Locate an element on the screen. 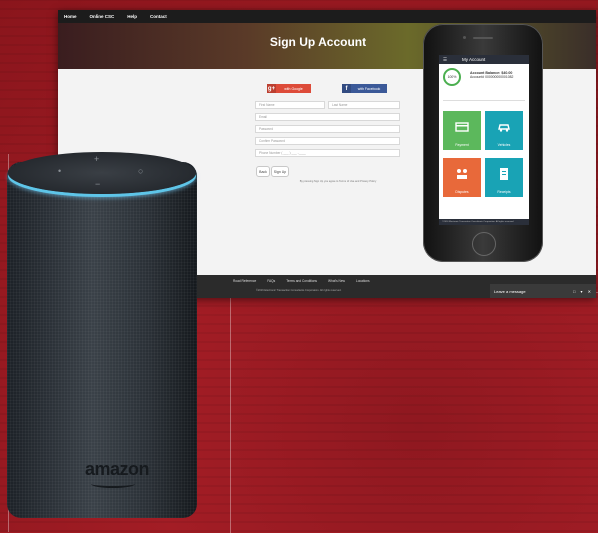 The height and width of the screenshot is (533, 598). hamburger-menu-icon: ☰ is located at coordinates (445, 60).